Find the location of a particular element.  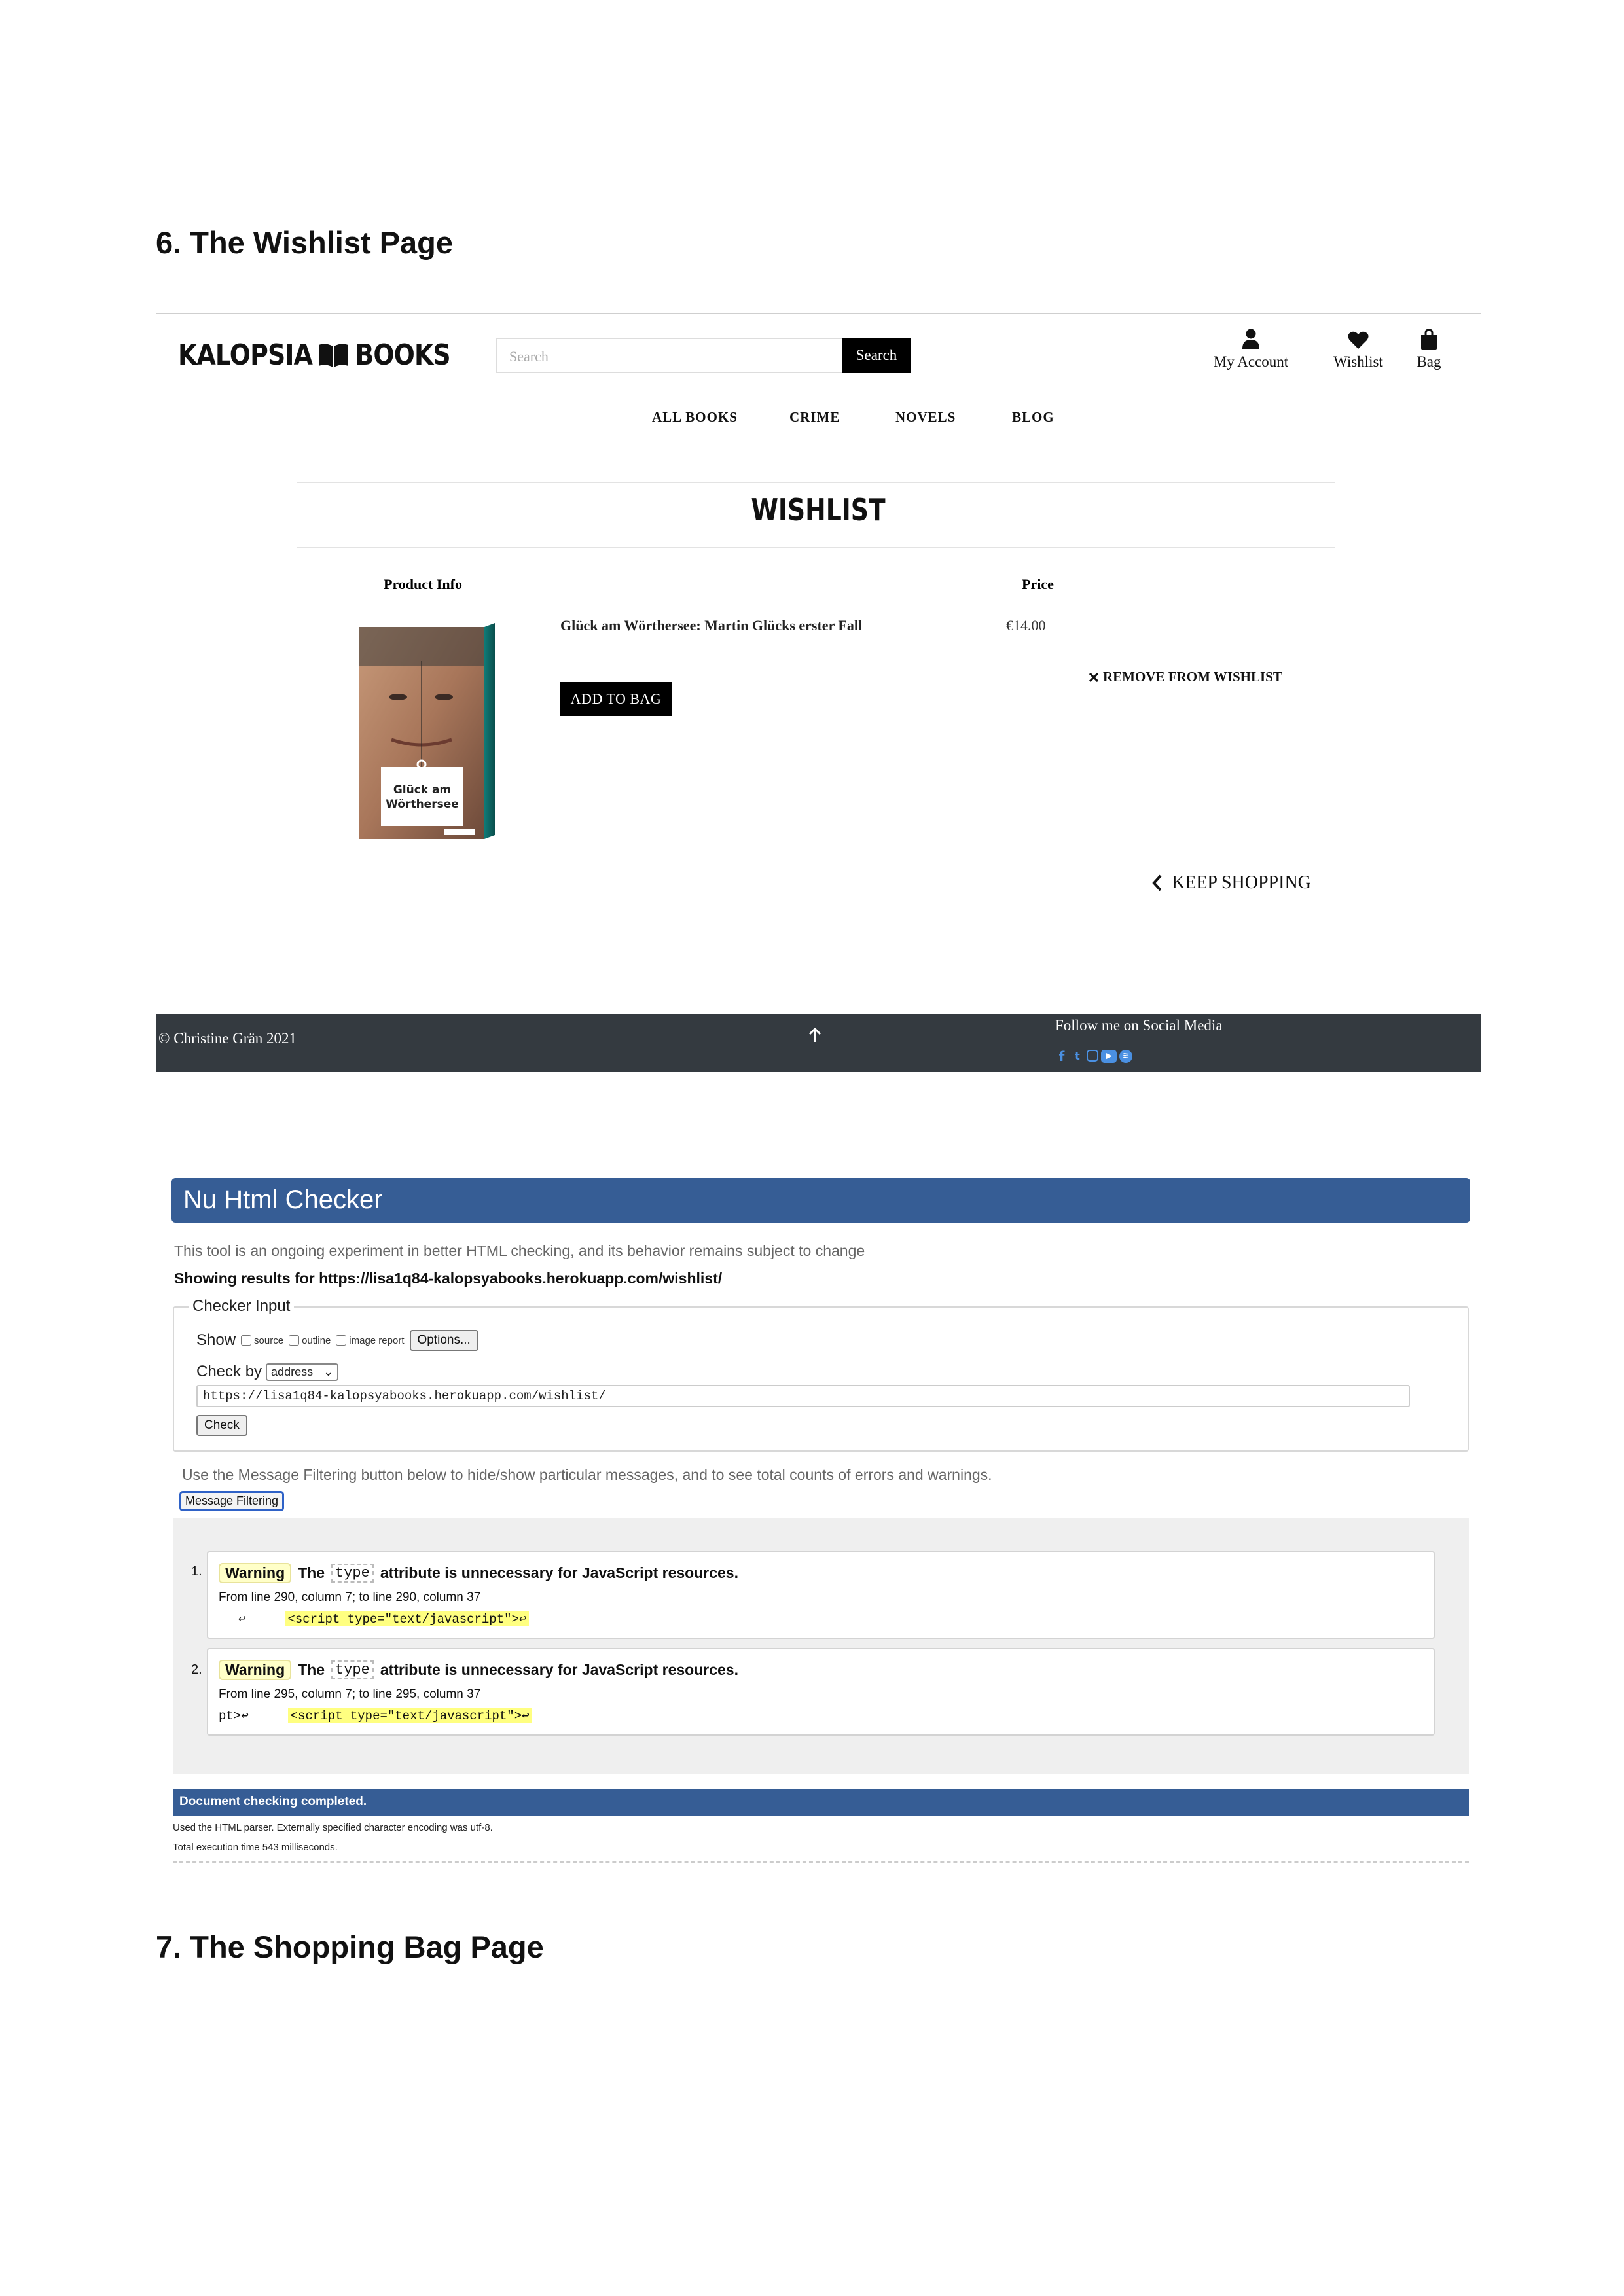

column-header-product: Product Info is located at coordinates (423, 584).